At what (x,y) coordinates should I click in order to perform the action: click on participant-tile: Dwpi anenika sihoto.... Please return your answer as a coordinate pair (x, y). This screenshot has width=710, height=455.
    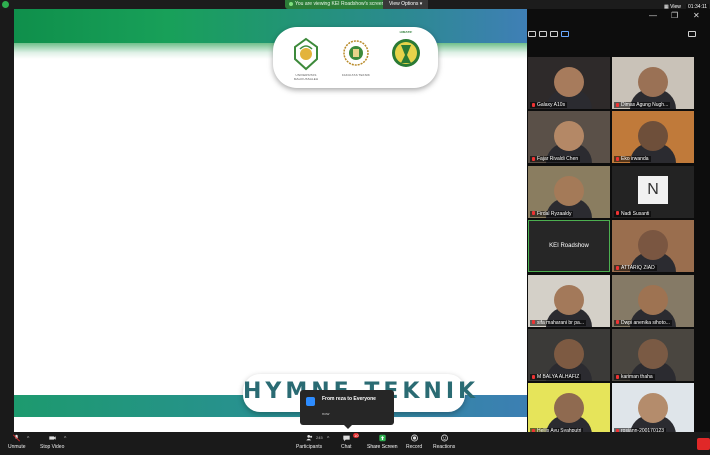
    Looking at the image, I should click on (653, 300).